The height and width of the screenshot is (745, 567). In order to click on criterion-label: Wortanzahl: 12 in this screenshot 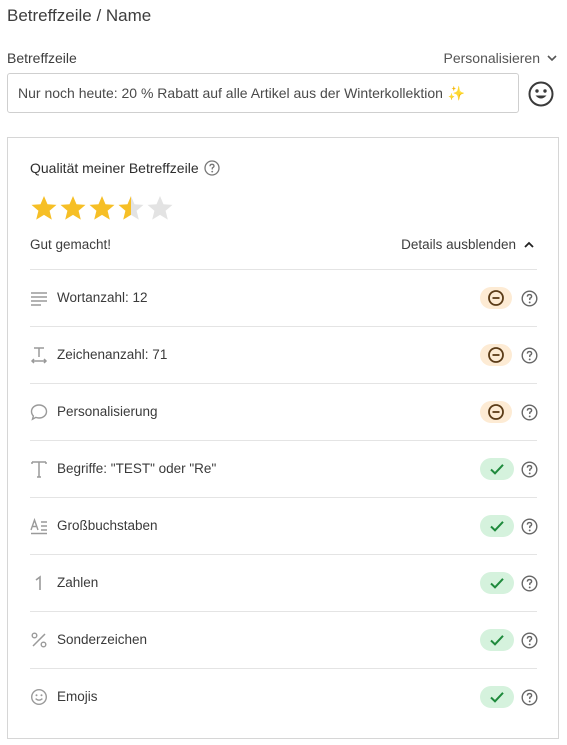, I will do `click(102, 297)`.